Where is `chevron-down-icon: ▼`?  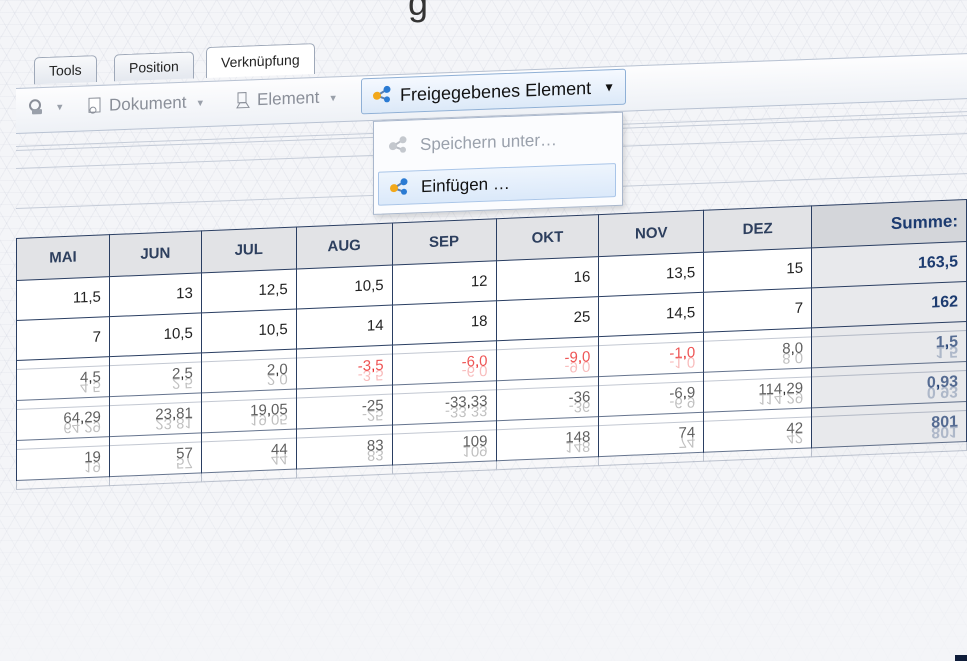
chevron-down-icon: ▼ is located at coordinates (609, 87).